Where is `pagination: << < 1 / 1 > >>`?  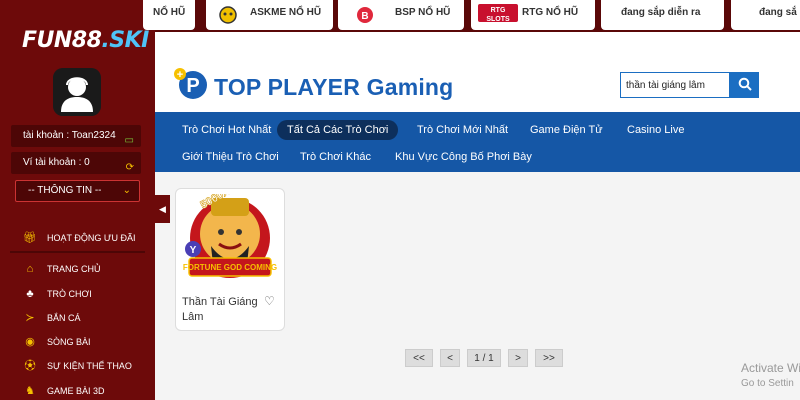 pagination: << < 1 / 1 > >> is located at coordinates (487, 358).